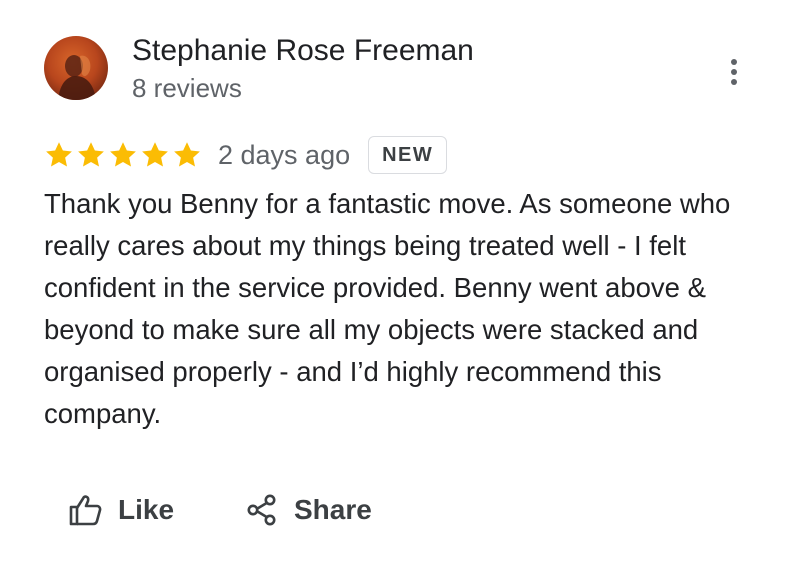 The image size is (796, 572). I want to click on more-options-button, so click(734, 72).